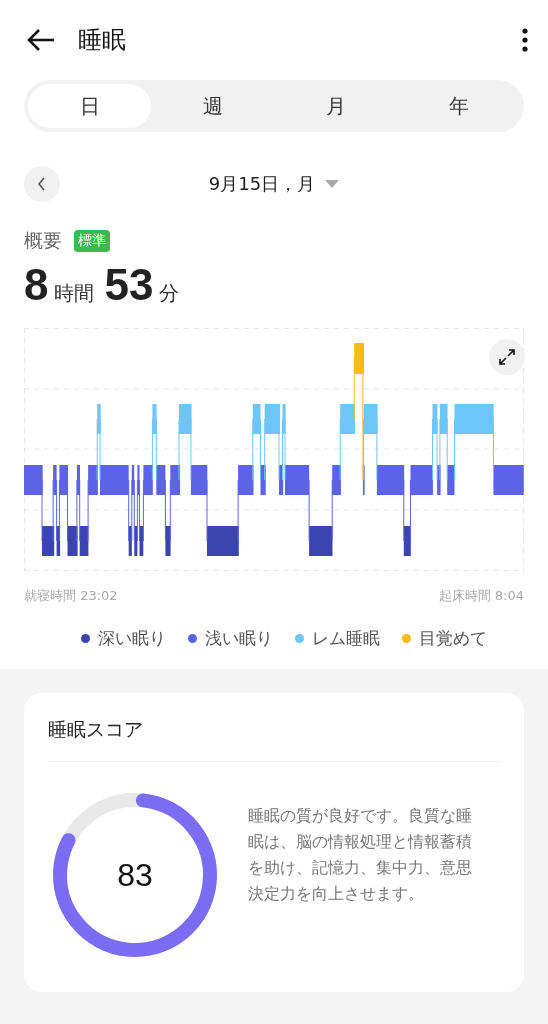 Image resolution: width=548 pixels, height=1024 pixels. What do you see at coordinates (346, 638) in the screenshot?
I see `legend-label: レム睡眠` at bounding box center [346, 638].